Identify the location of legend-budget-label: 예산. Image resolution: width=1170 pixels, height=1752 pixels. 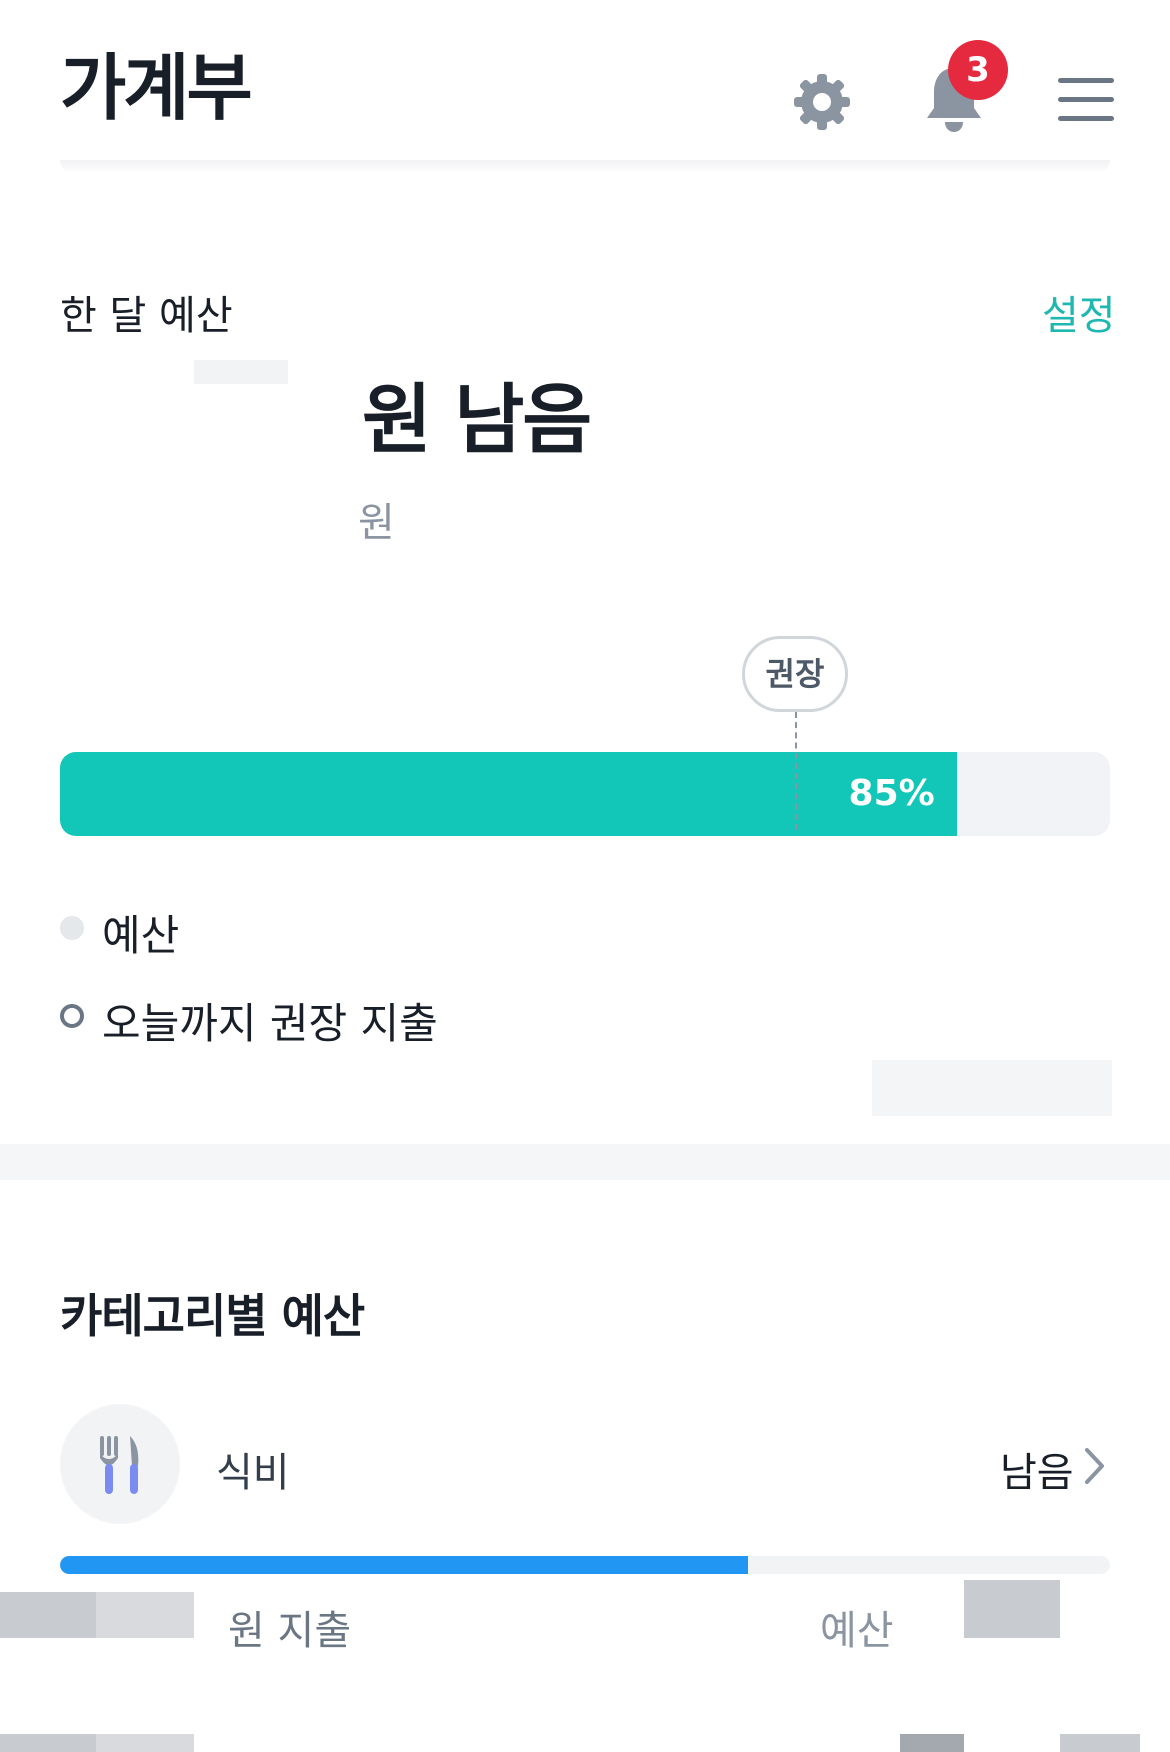
(141, 935).